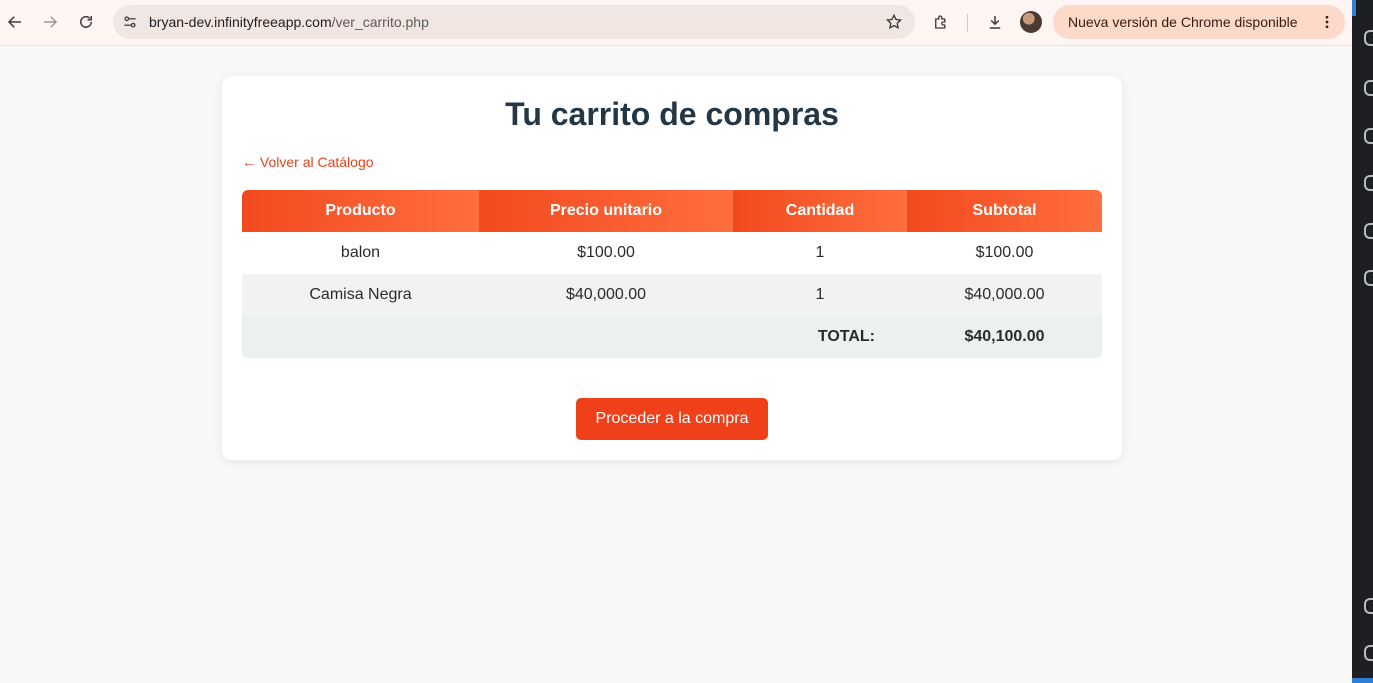 Image resolution: width=1373 pixels, height=683 pixels. Describe the element at coordinates (1368, 183) in the screenshot. I see `explorer-icon` at that location.